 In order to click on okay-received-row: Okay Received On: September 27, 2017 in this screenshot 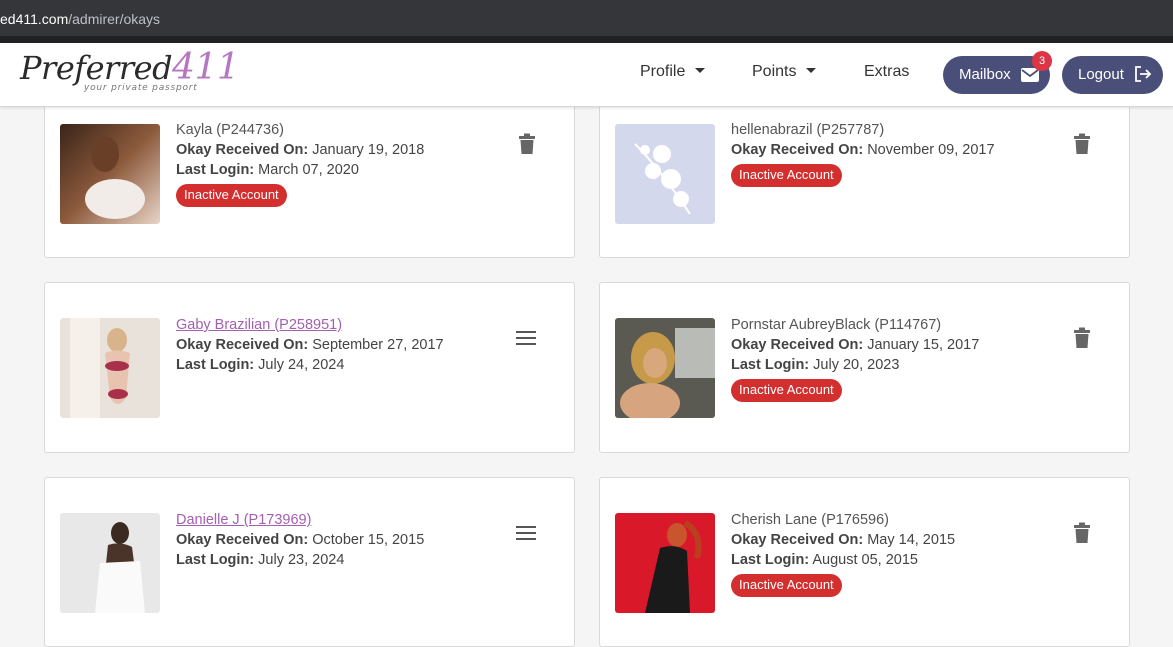, I will do `click(310, 345)`.